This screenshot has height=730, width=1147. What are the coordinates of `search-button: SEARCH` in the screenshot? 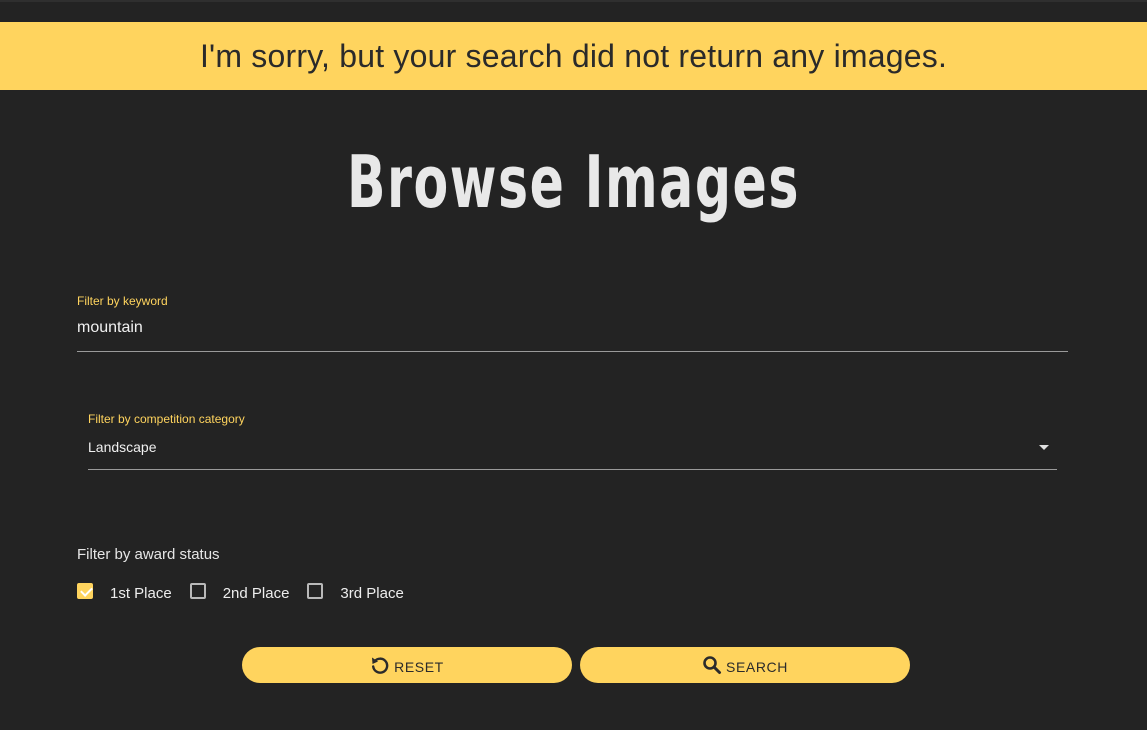 It's located at (745, 665).